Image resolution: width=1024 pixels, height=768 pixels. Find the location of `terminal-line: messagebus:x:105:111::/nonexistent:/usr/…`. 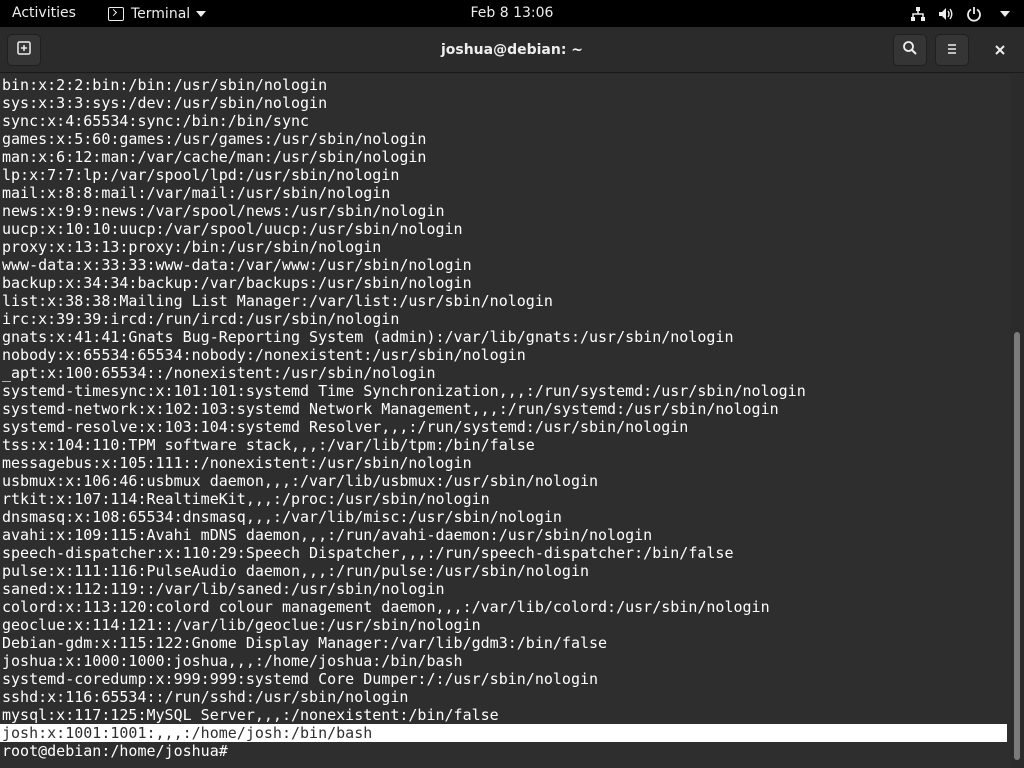

terminal-line: messagebus:x:105:111::/nonexistent:/usr/… is located at coordinates (237, 463).